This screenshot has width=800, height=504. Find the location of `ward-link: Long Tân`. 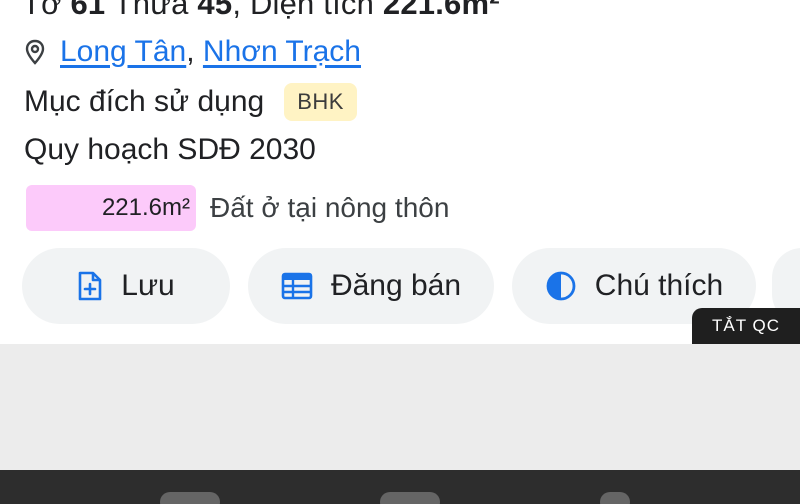

ward-link: Long Tân is located at coordinates (123, 52).